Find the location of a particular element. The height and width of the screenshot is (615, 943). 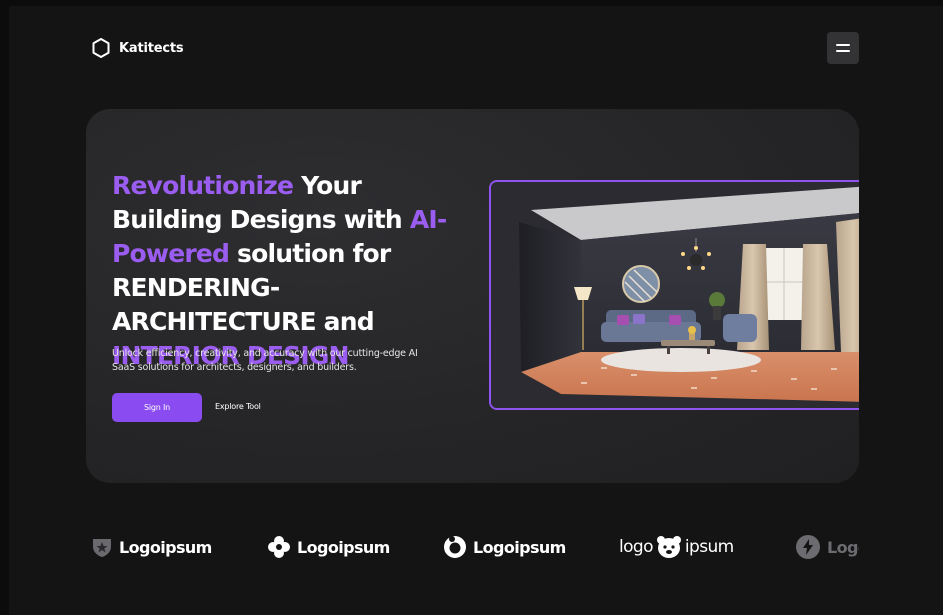

partner-logos-strip: Logoipsum Logoipsum Logoipsum logo ipsum is located at coordinates (475, 547).